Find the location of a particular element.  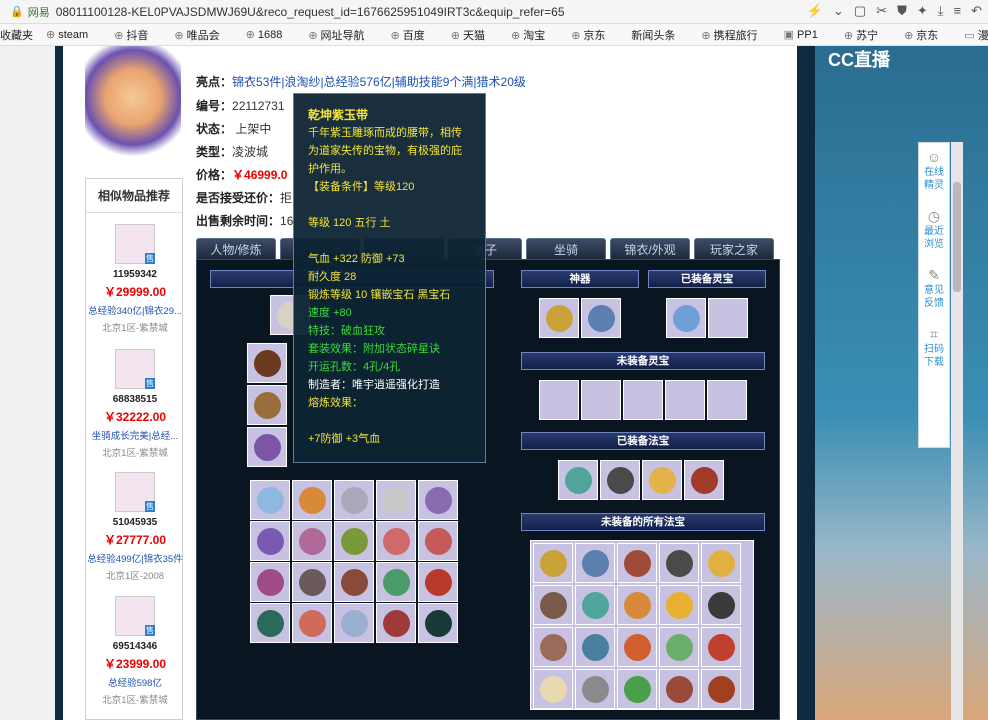

site-identity: 🔒 网易 is located at coordinates (30, 12).